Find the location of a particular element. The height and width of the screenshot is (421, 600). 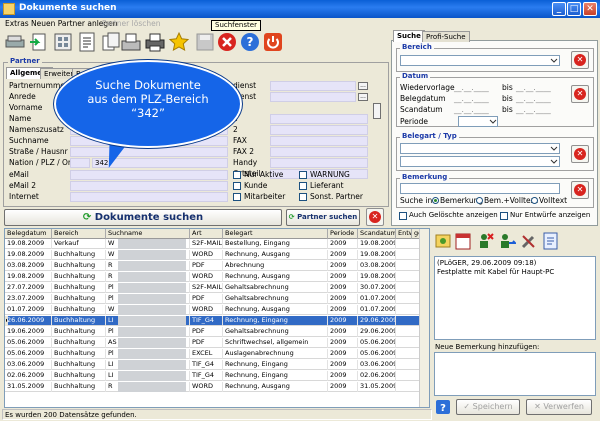

bereich-dropdown-icon is located at coordinates (554, 60).